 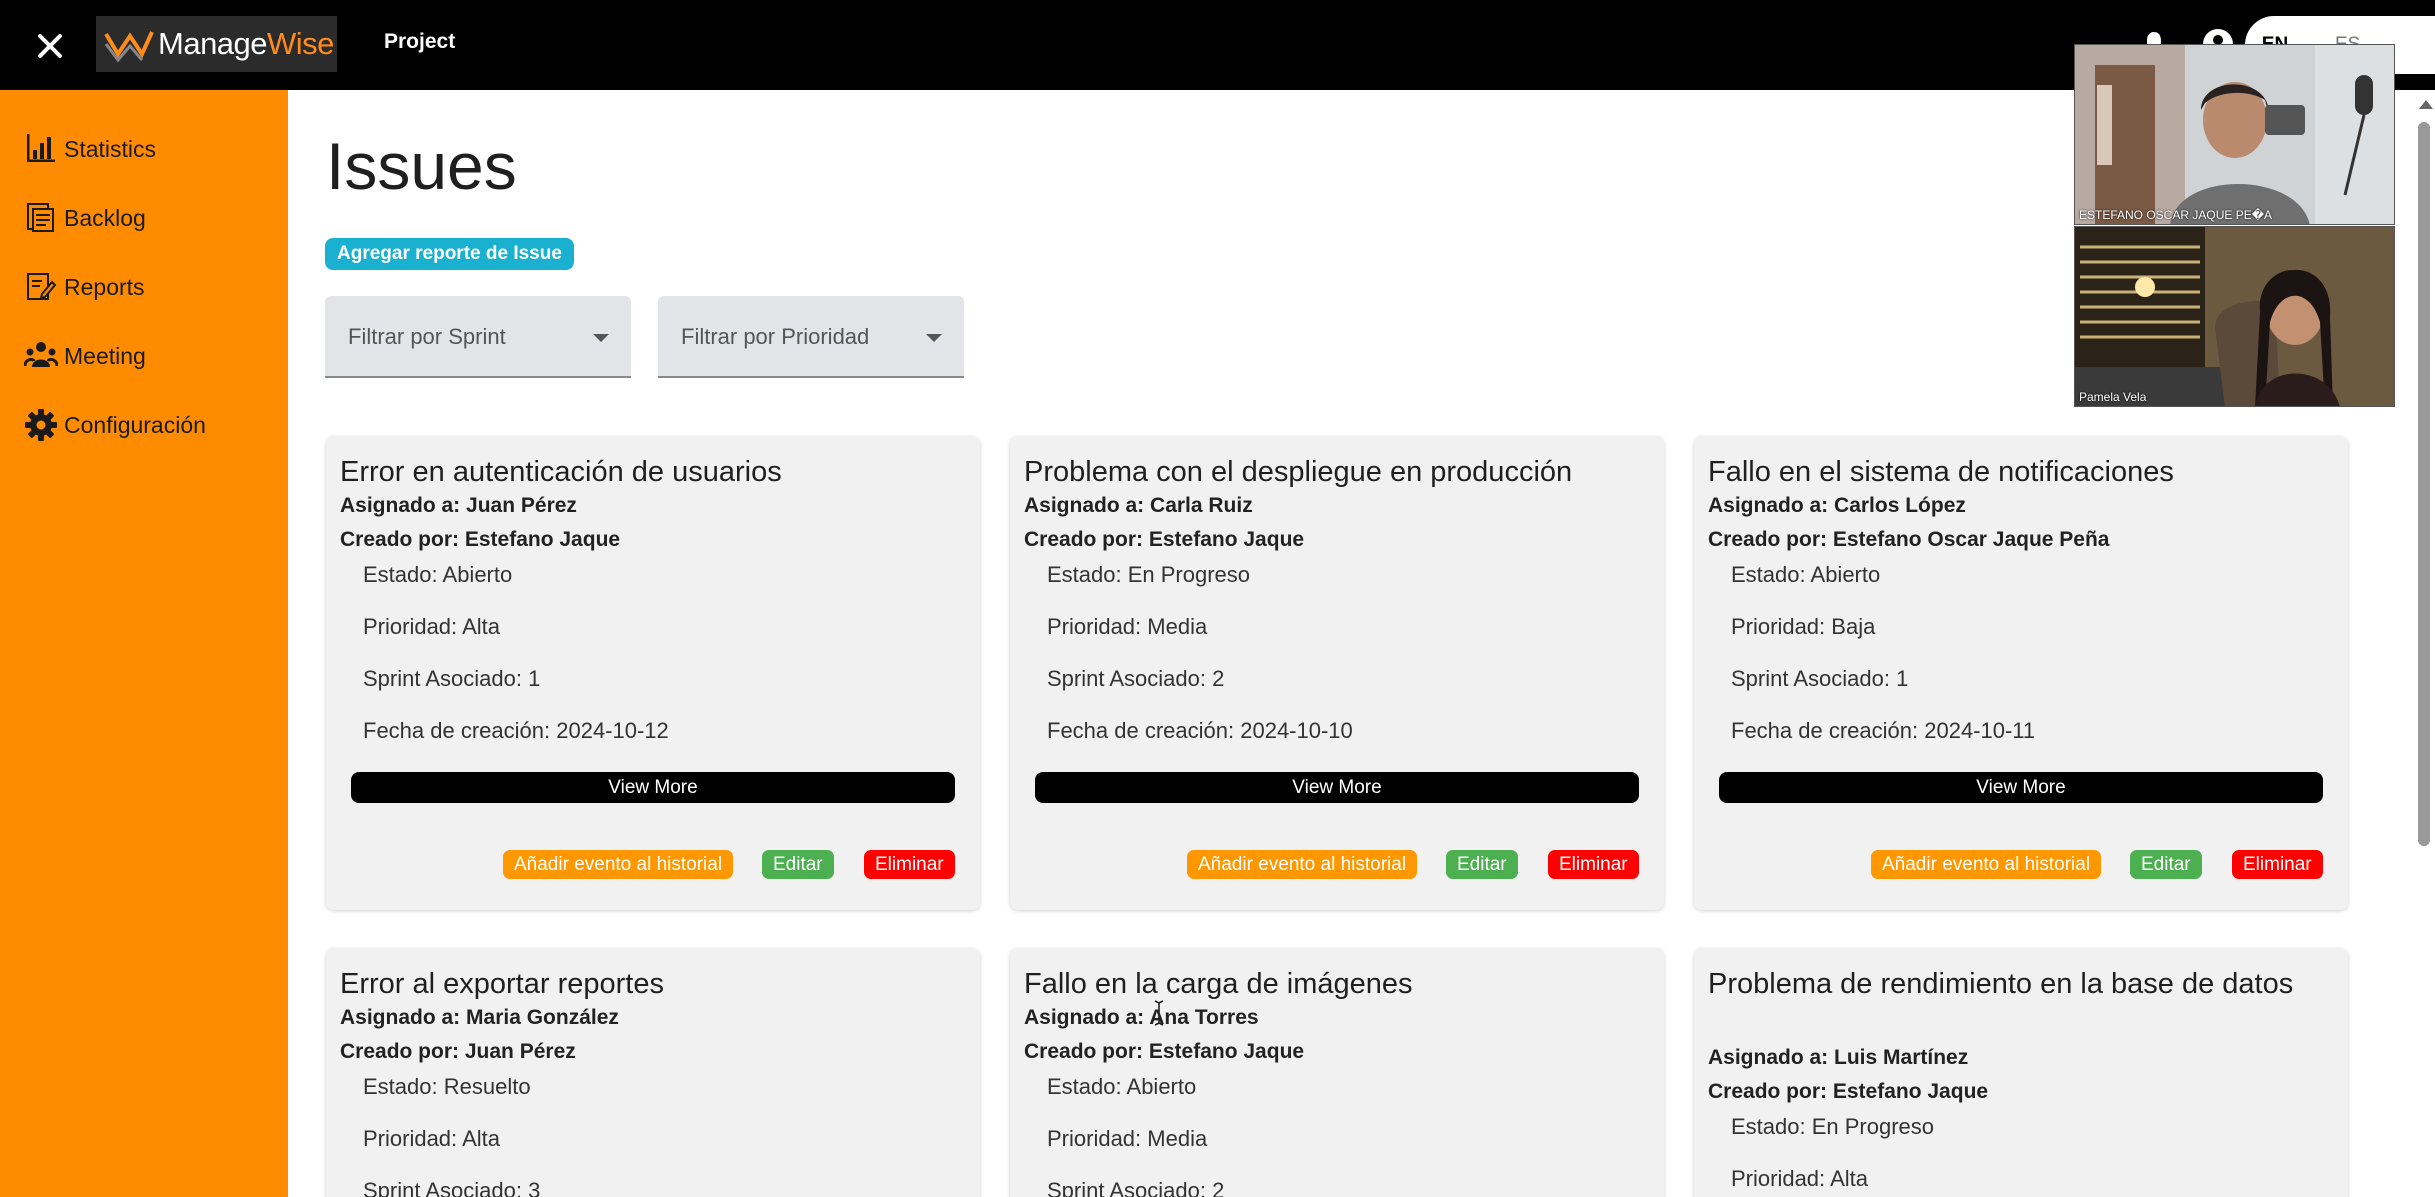 What do you see at coordinates (40, 217) in the screenshot?
I see `backlog-icon` at bounding box center [40, 217].